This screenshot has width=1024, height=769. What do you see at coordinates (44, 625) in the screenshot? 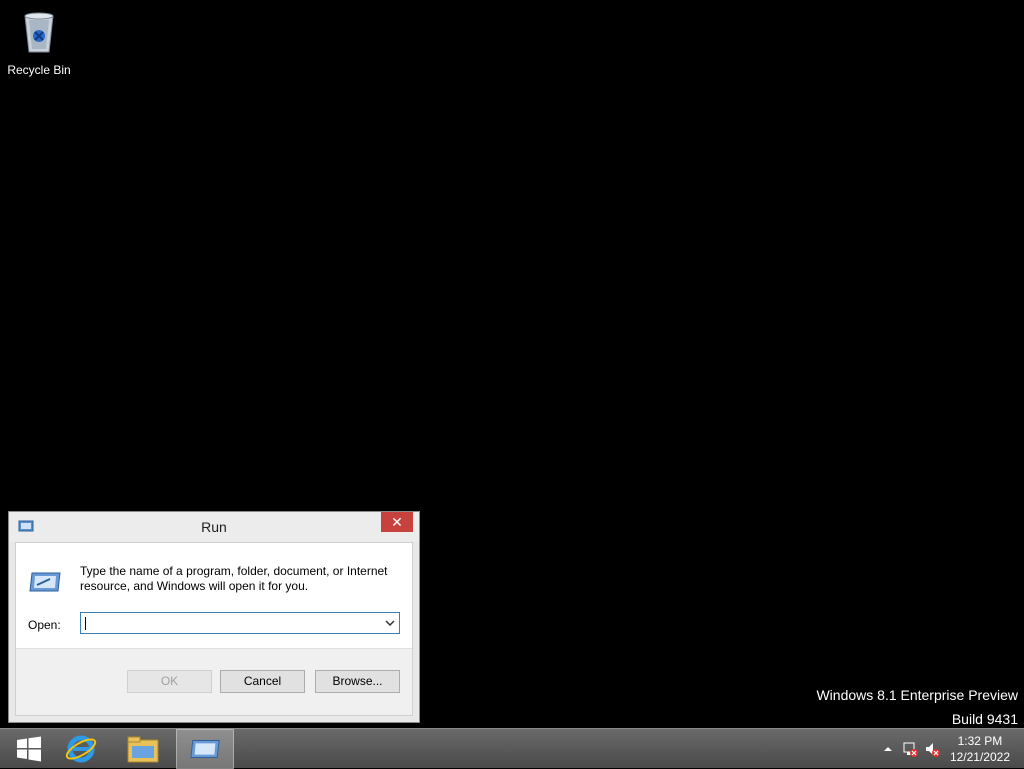
I see `open-label: Open:` at bounding box center [44, 625].